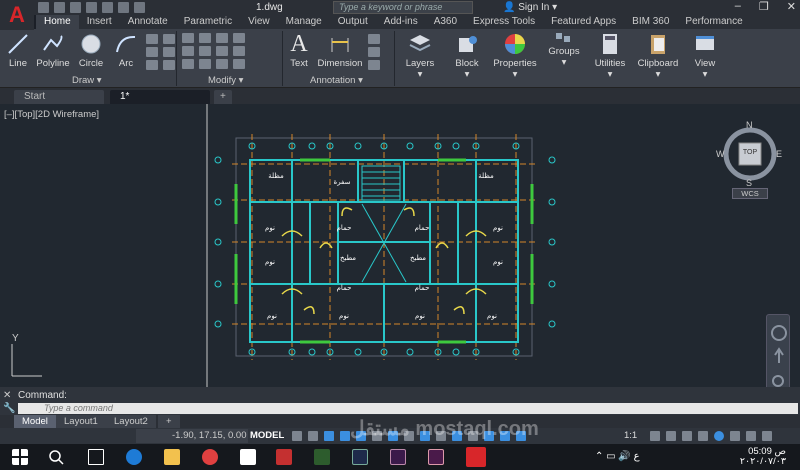 The image size is (800, 470). What do you see at coordinates (398, 457) in the screenshot?
I see `premiere-icon` at bounding box center [398, 457].